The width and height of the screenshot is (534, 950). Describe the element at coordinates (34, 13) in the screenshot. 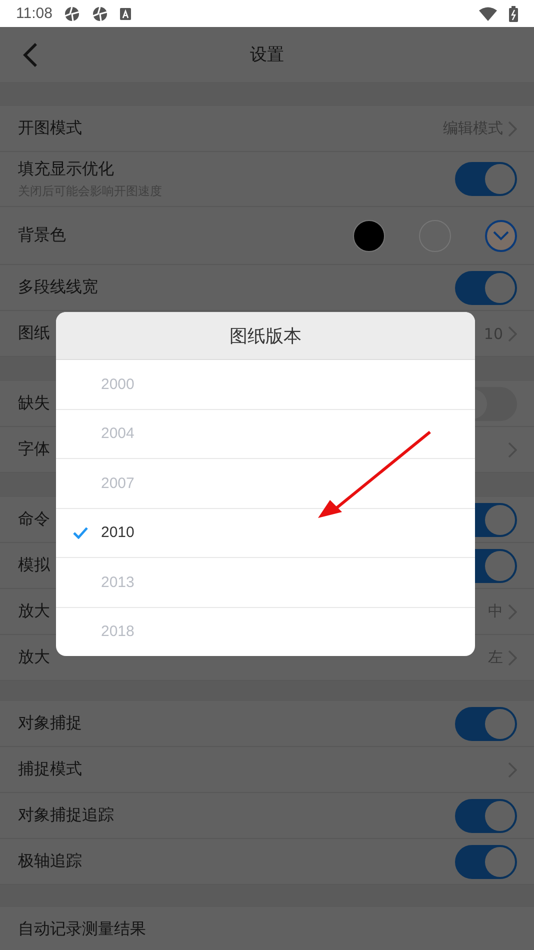

I see `status-time: 11:08` at that location.